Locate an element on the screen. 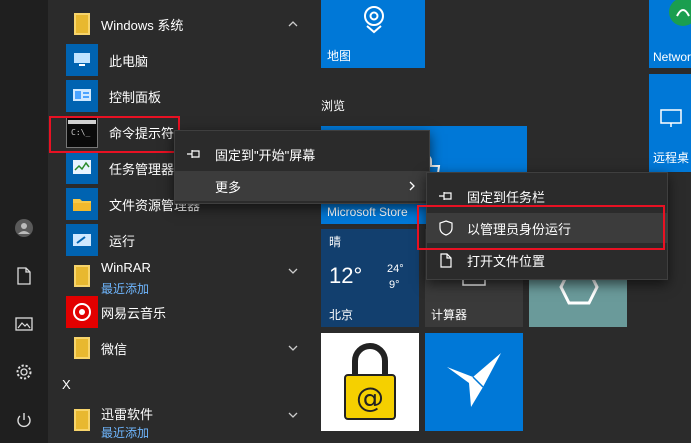  chevron-up-icon is located at coordinates (293, 24).